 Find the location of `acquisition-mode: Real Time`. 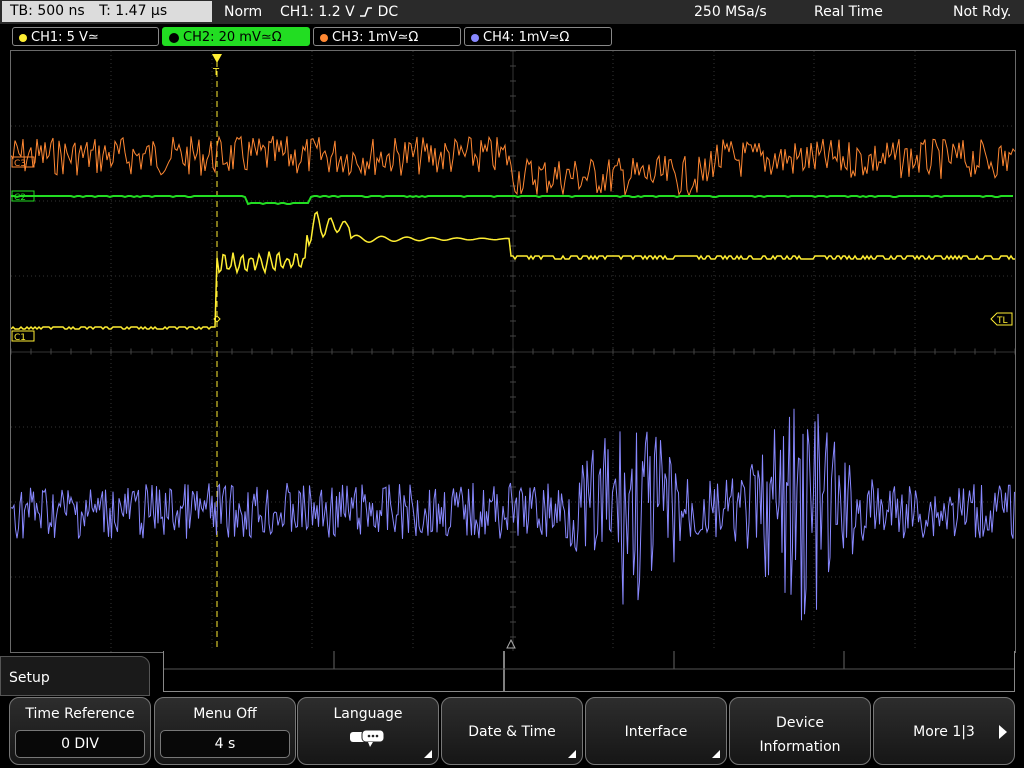

acquisition-mode: Real Time is located at coordinates (848, 12).